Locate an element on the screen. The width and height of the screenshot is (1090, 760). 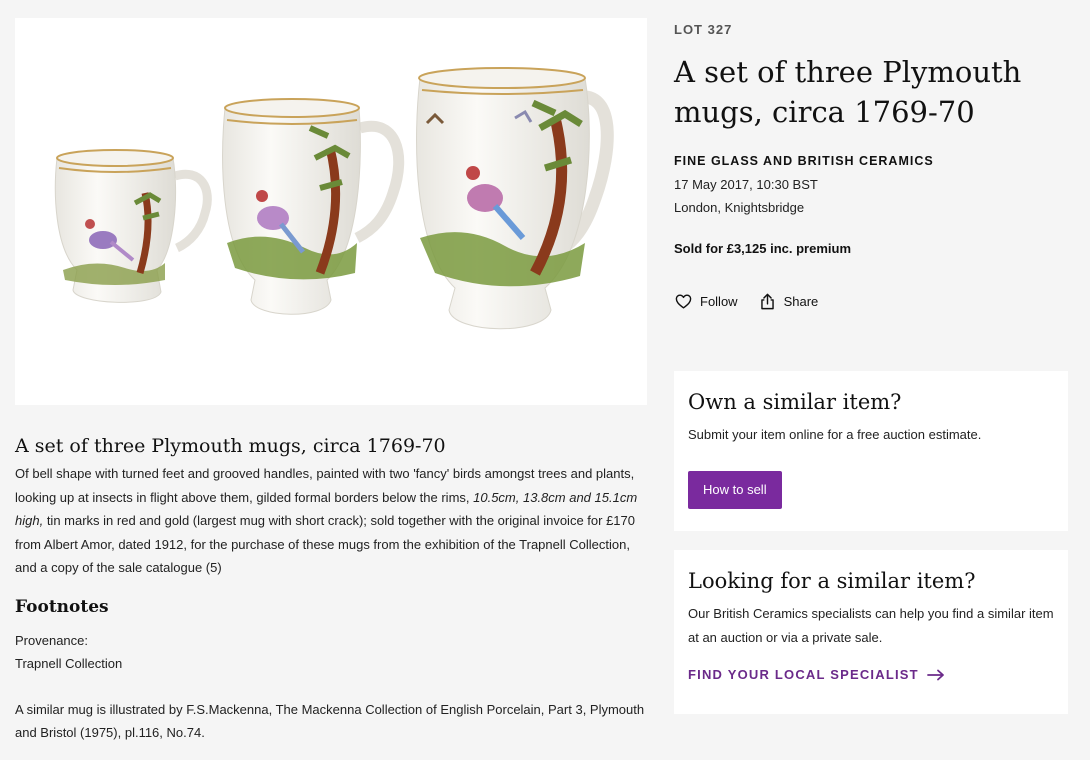
find-specialist-link: FIND YOUR LOCAL SPECIALIST is located at coordinates (871, 674).